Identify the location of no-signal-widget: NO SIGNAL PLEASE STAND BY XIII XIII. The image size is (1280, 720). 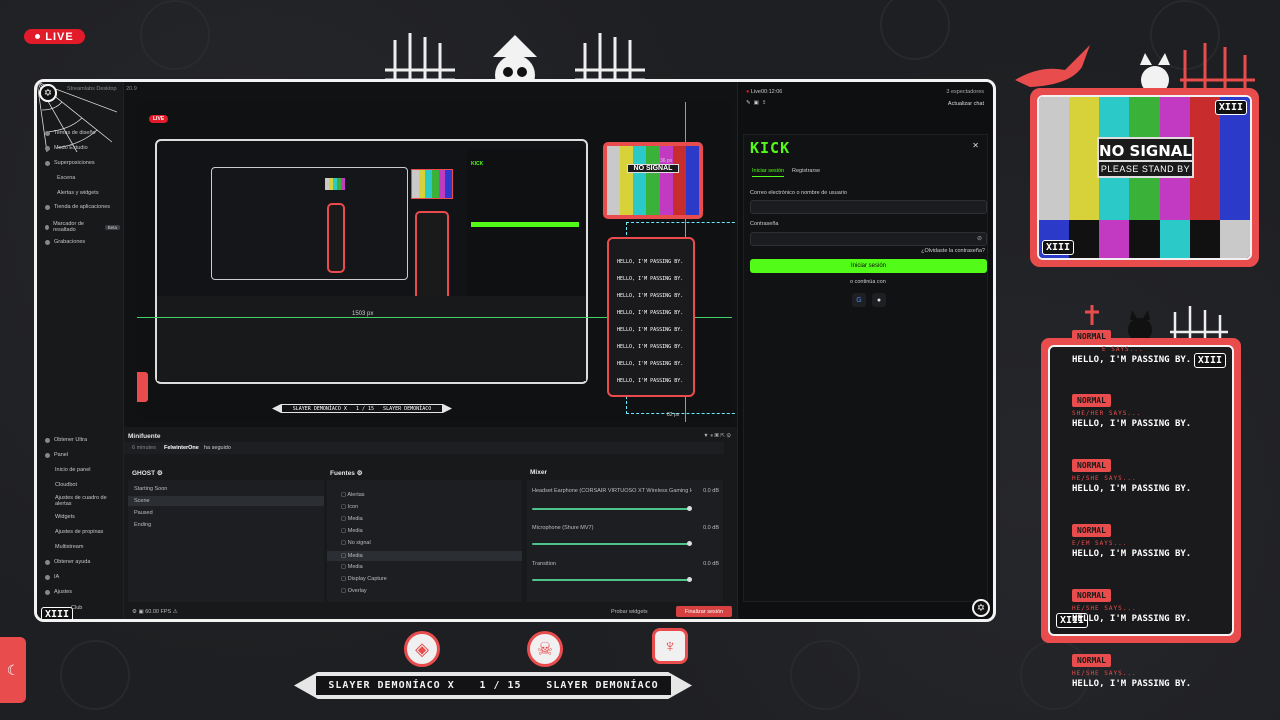
(1144, 177).